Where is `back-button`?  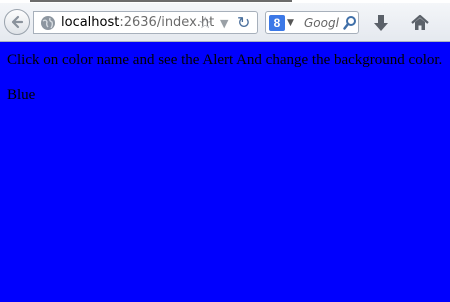 back-button is located at coordinates (17, 22).